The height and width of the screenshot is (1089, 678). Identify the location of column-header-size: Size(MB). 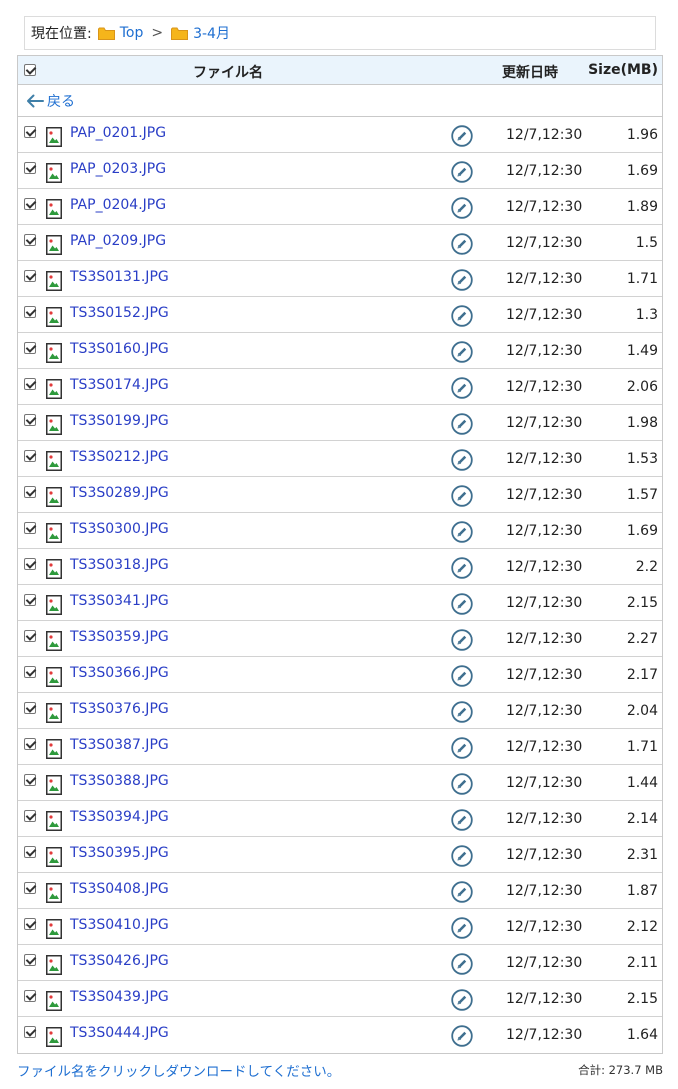
(623, 70).